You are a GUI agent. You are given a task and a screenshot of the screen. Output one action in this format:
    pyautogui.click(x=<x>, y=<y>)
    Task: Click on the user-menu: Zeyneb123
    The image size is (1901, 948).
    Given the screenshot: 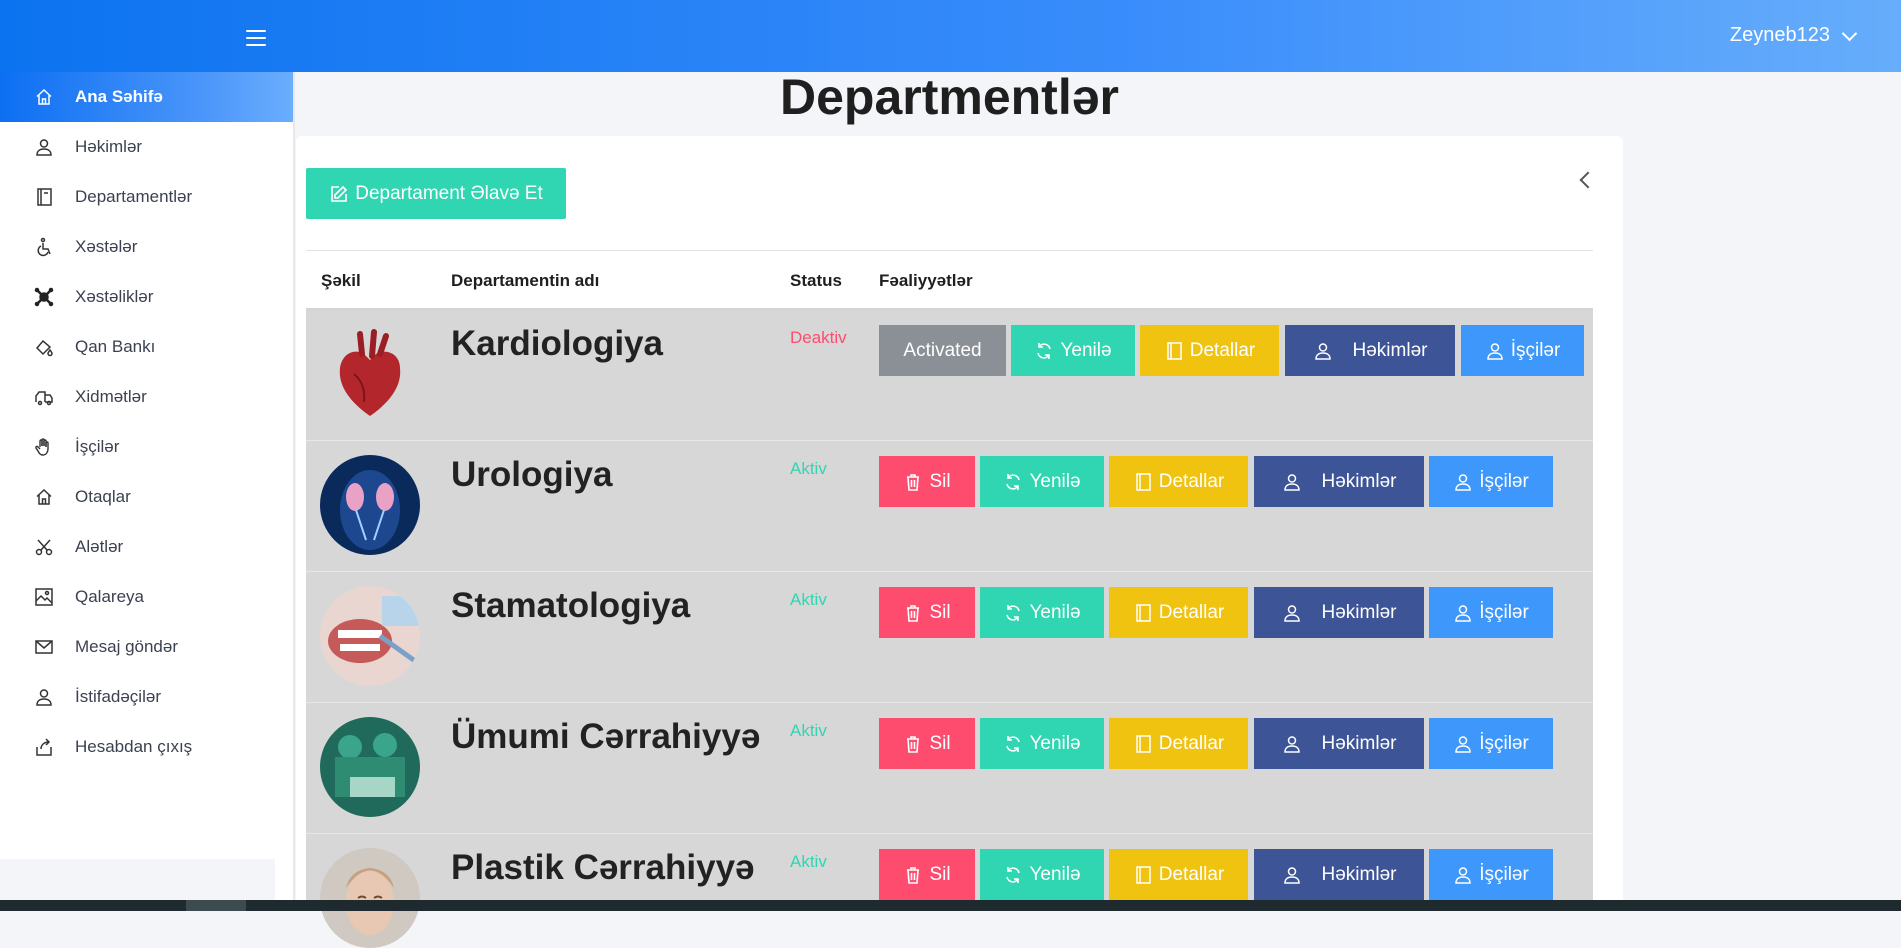 What is the action you would take?
    pyautogui.click(x=1793, y=35)
    